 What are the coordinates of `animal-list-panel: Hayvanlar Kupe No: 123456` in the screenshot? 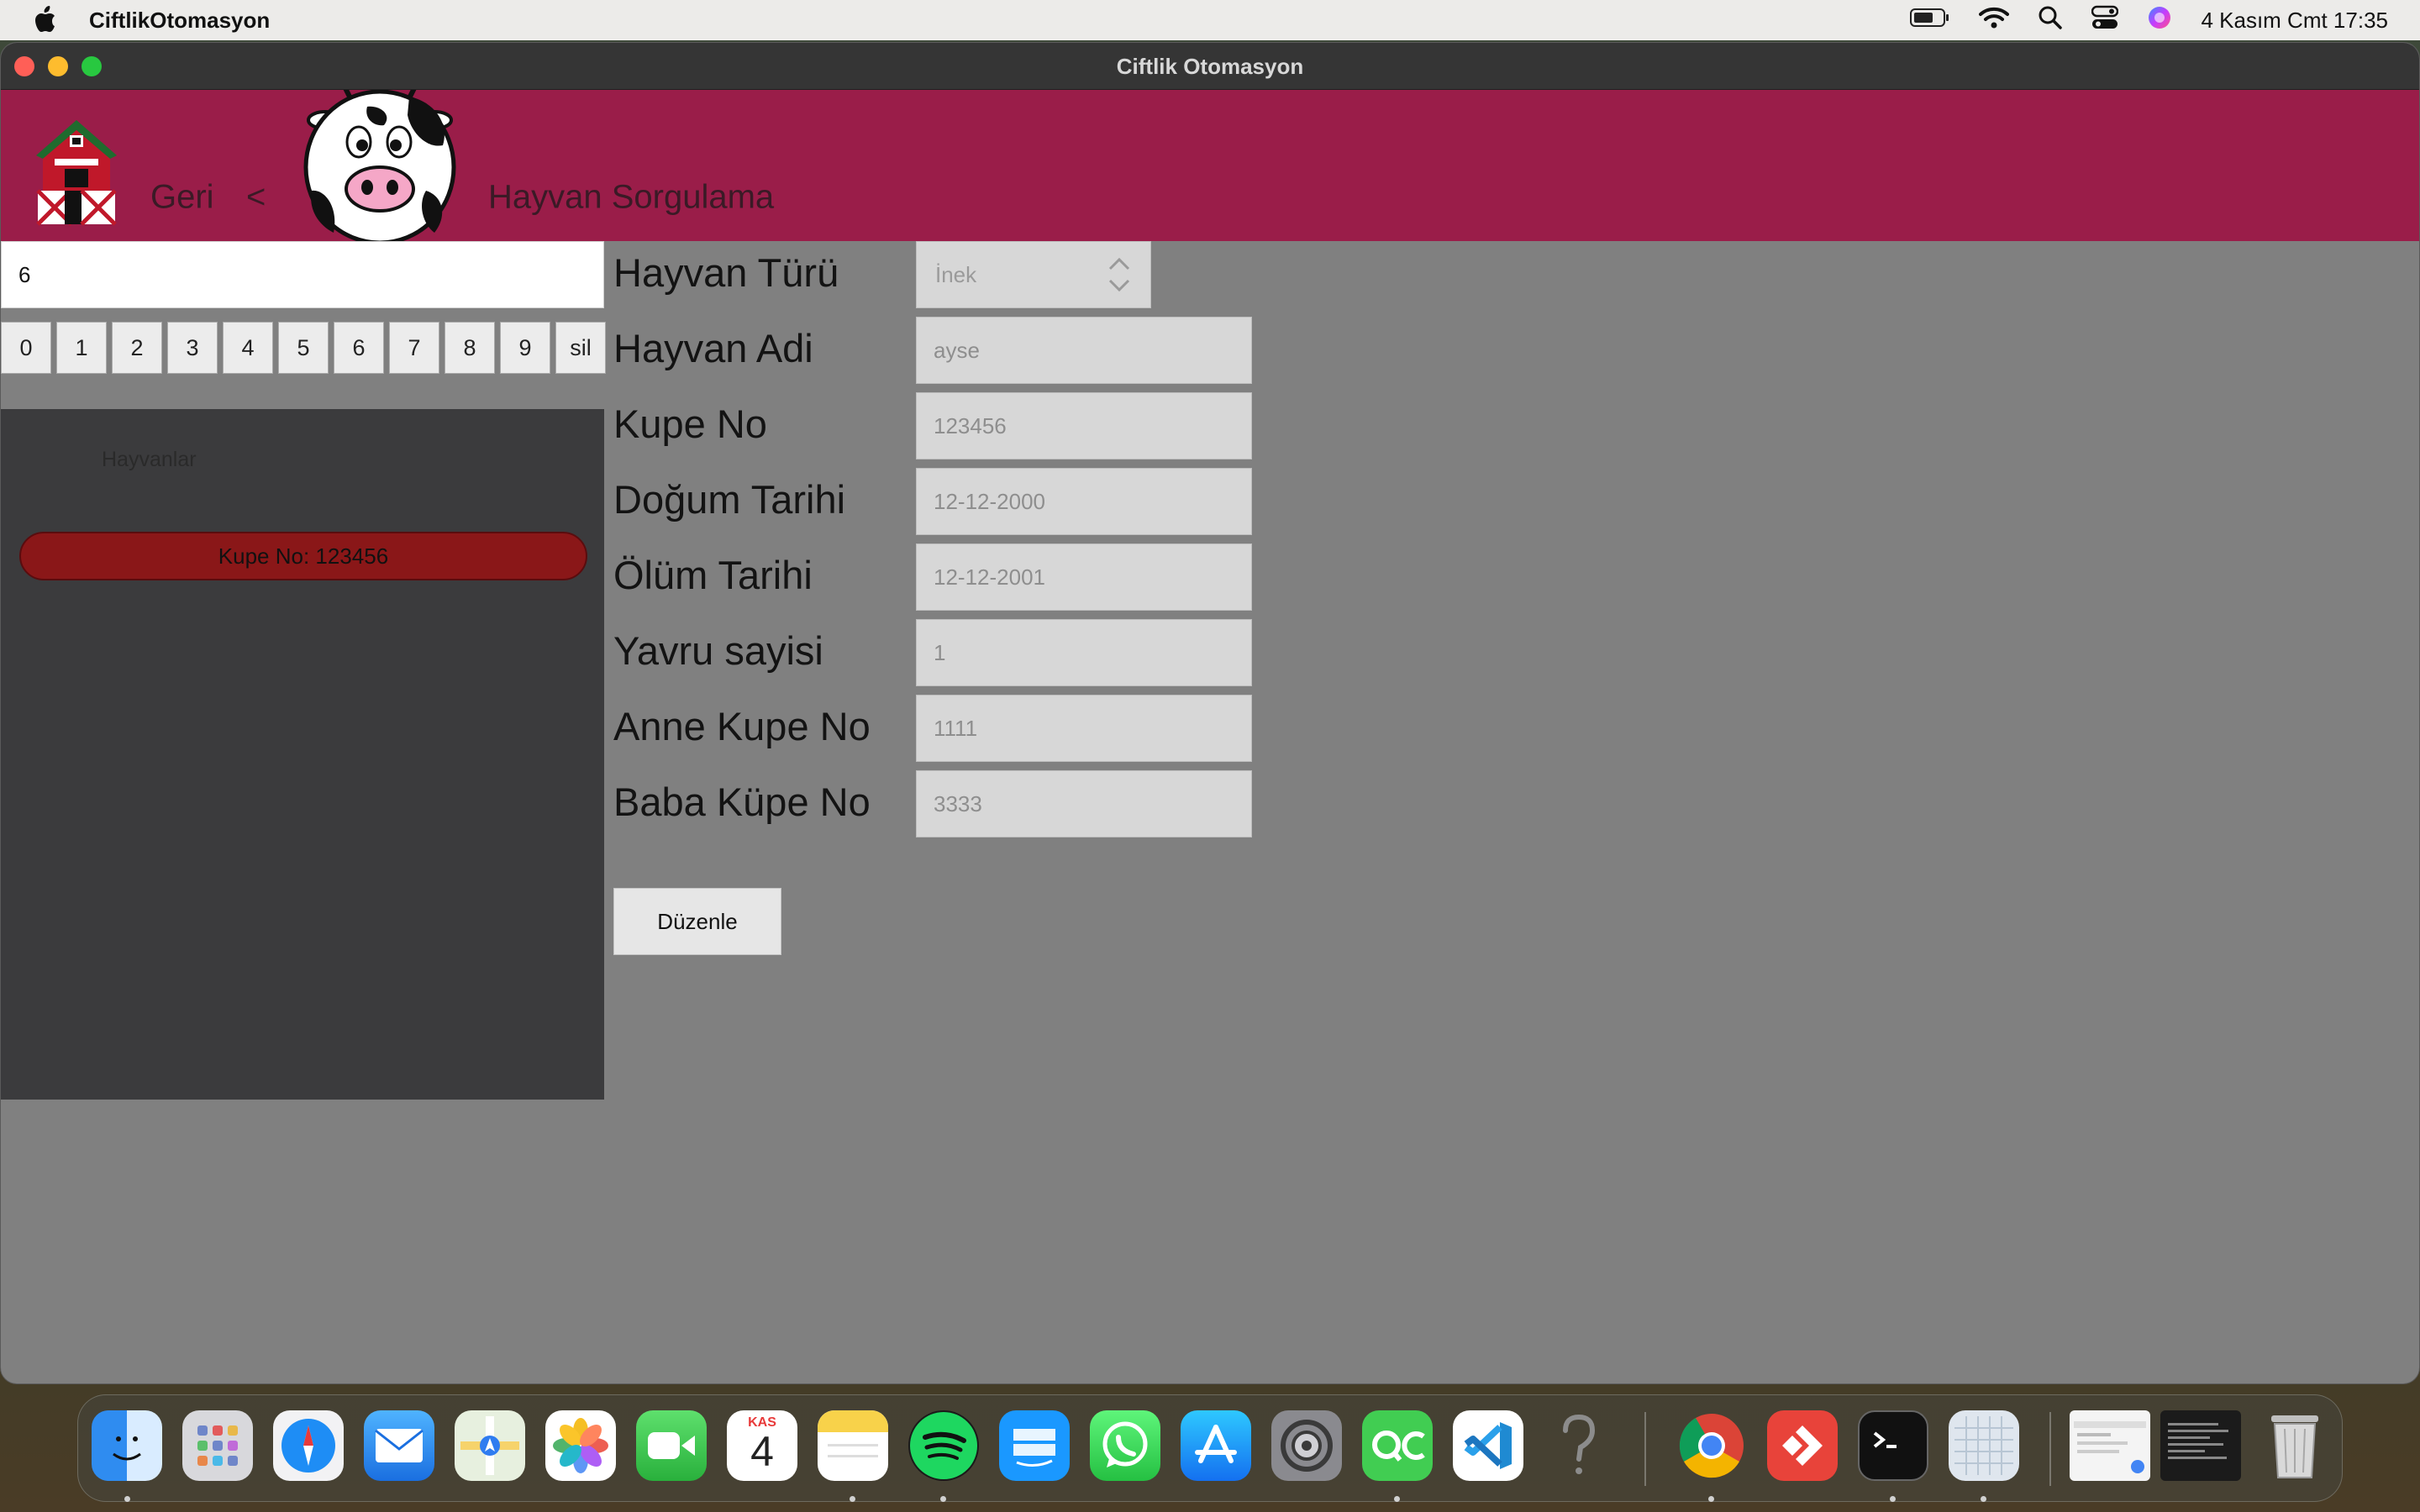 It's located at (302, 754).